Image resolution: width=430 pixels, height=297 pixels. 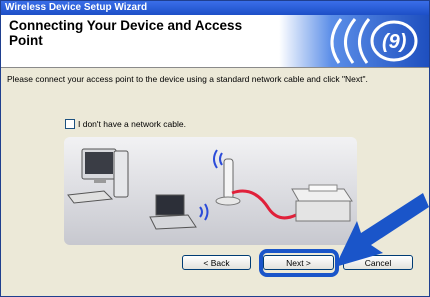 I want to click on svg-text: (9), so click(x=394, y=42).